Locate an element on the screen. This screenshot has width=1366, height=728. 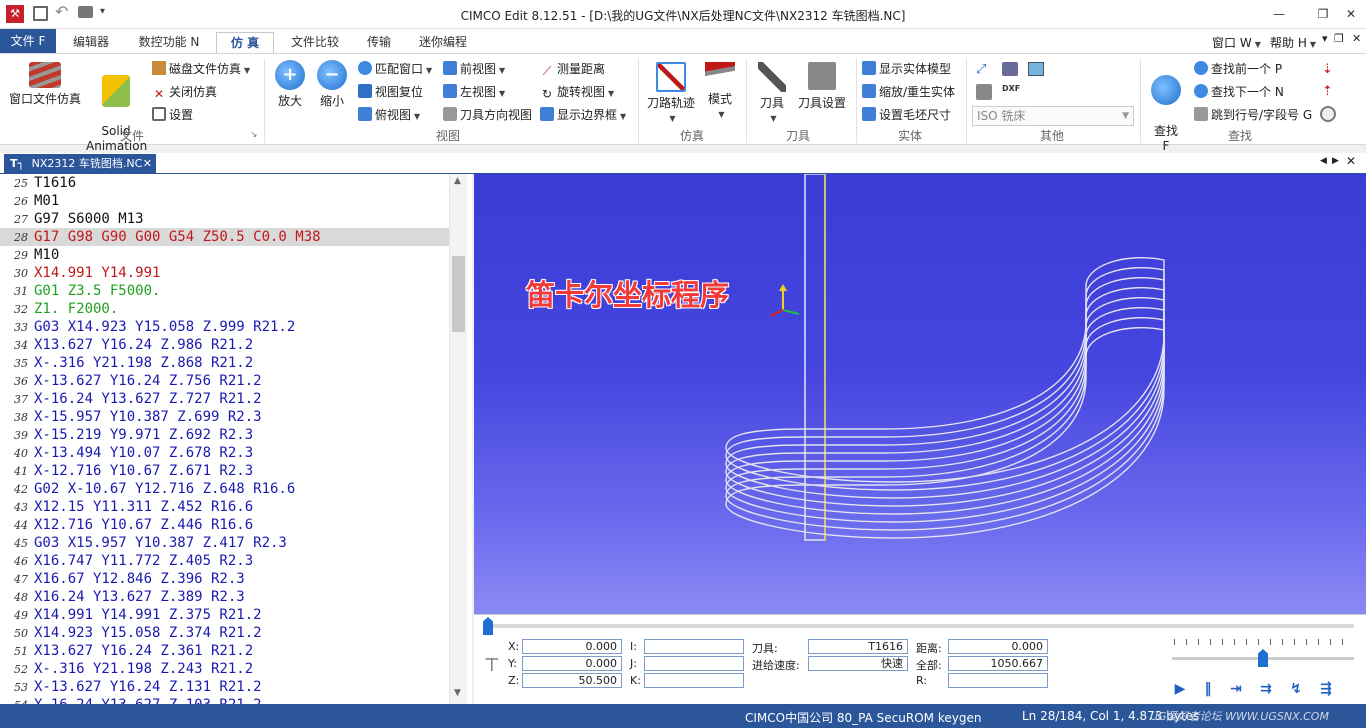
tab-transfer: 传输 is located at coordinates (379, 42).